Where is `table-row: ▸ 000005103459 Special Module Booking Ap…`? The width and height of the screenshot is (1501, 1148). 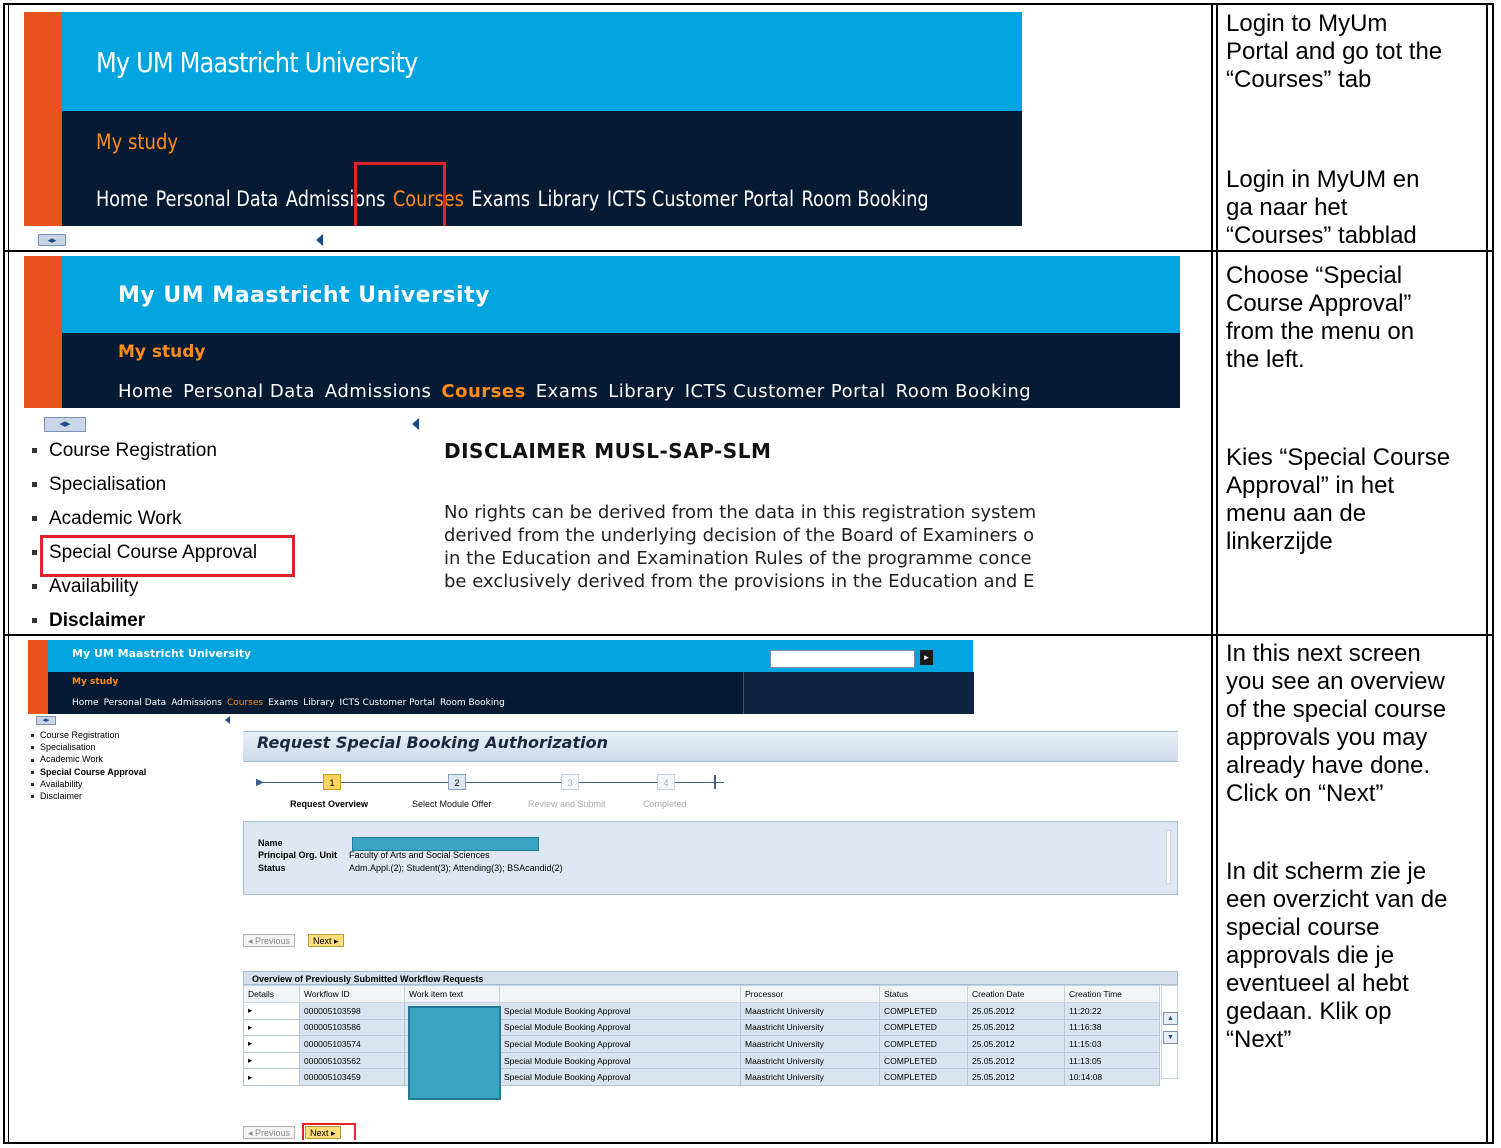
table-row: ▸ 000005103459 Special Module Booking Ap… is located at coordinates (701, 1077).